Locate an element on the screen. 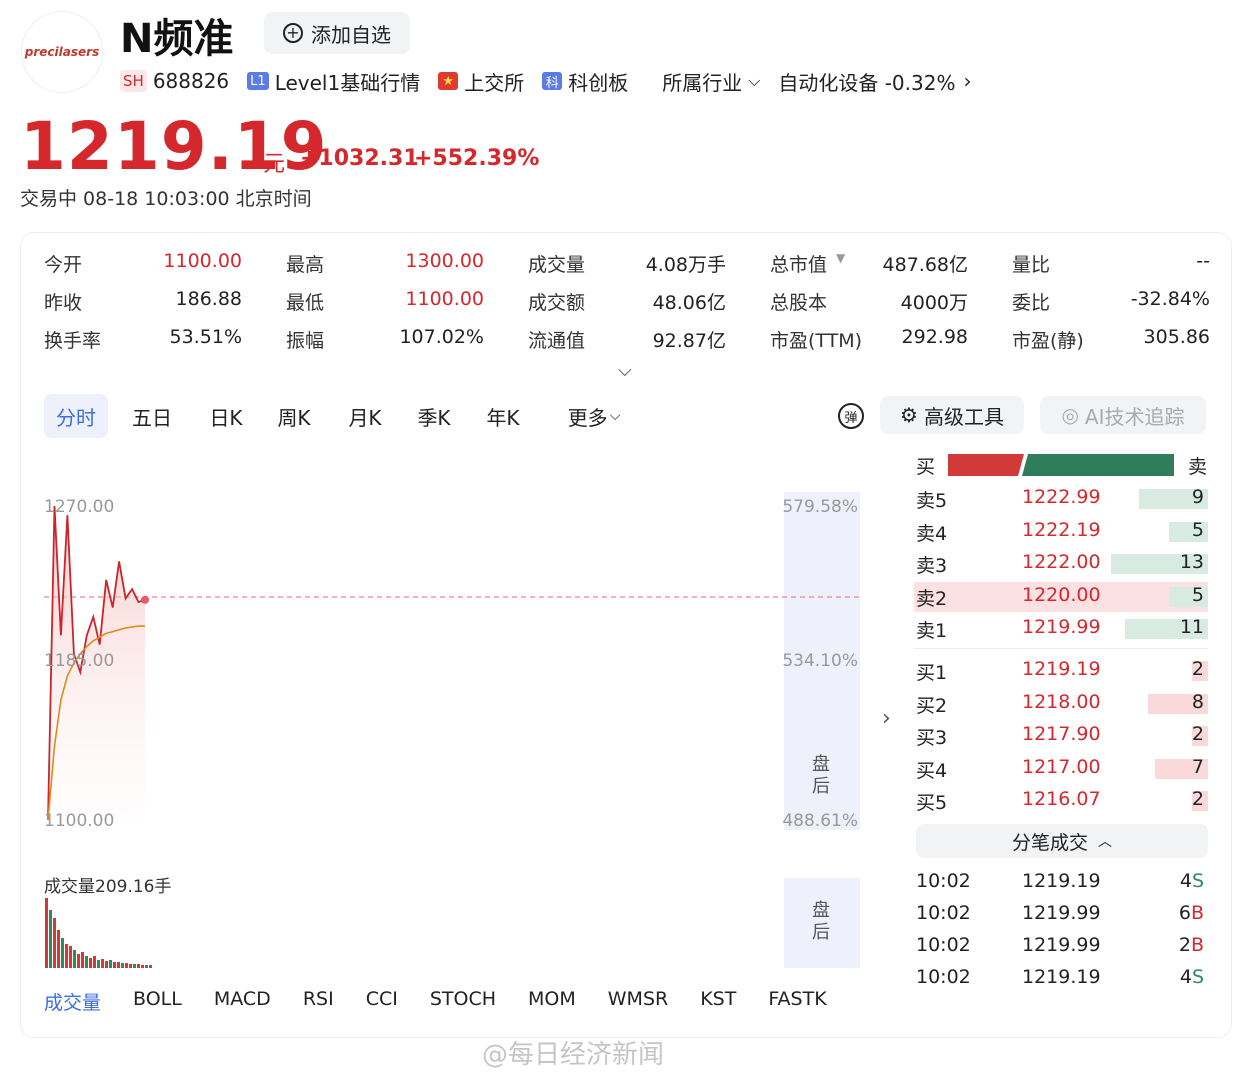 Image resolution: width=1238 pixels, height=1080 pixels. tab-weekly: 周K is located at coordinates (294, 416).